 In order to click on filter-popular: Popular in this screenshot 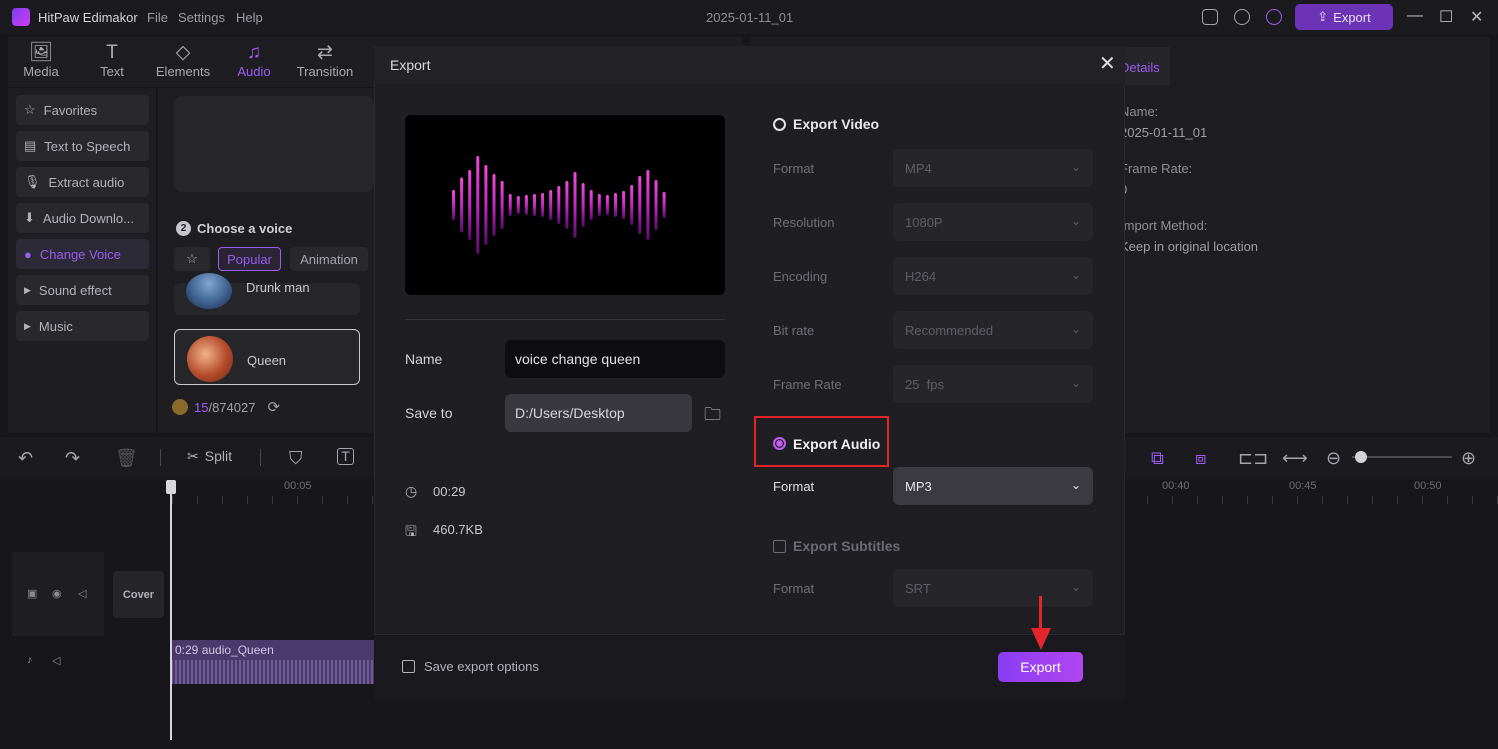, I will do `click(249, 259)`.